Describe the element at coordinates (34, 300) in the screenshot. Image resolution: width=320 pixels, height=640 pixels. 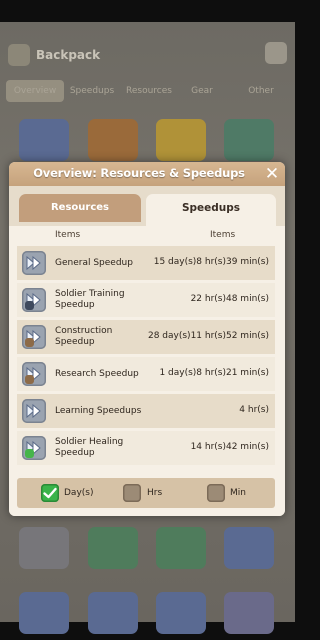
I see `training-speedup-icon` at that location.